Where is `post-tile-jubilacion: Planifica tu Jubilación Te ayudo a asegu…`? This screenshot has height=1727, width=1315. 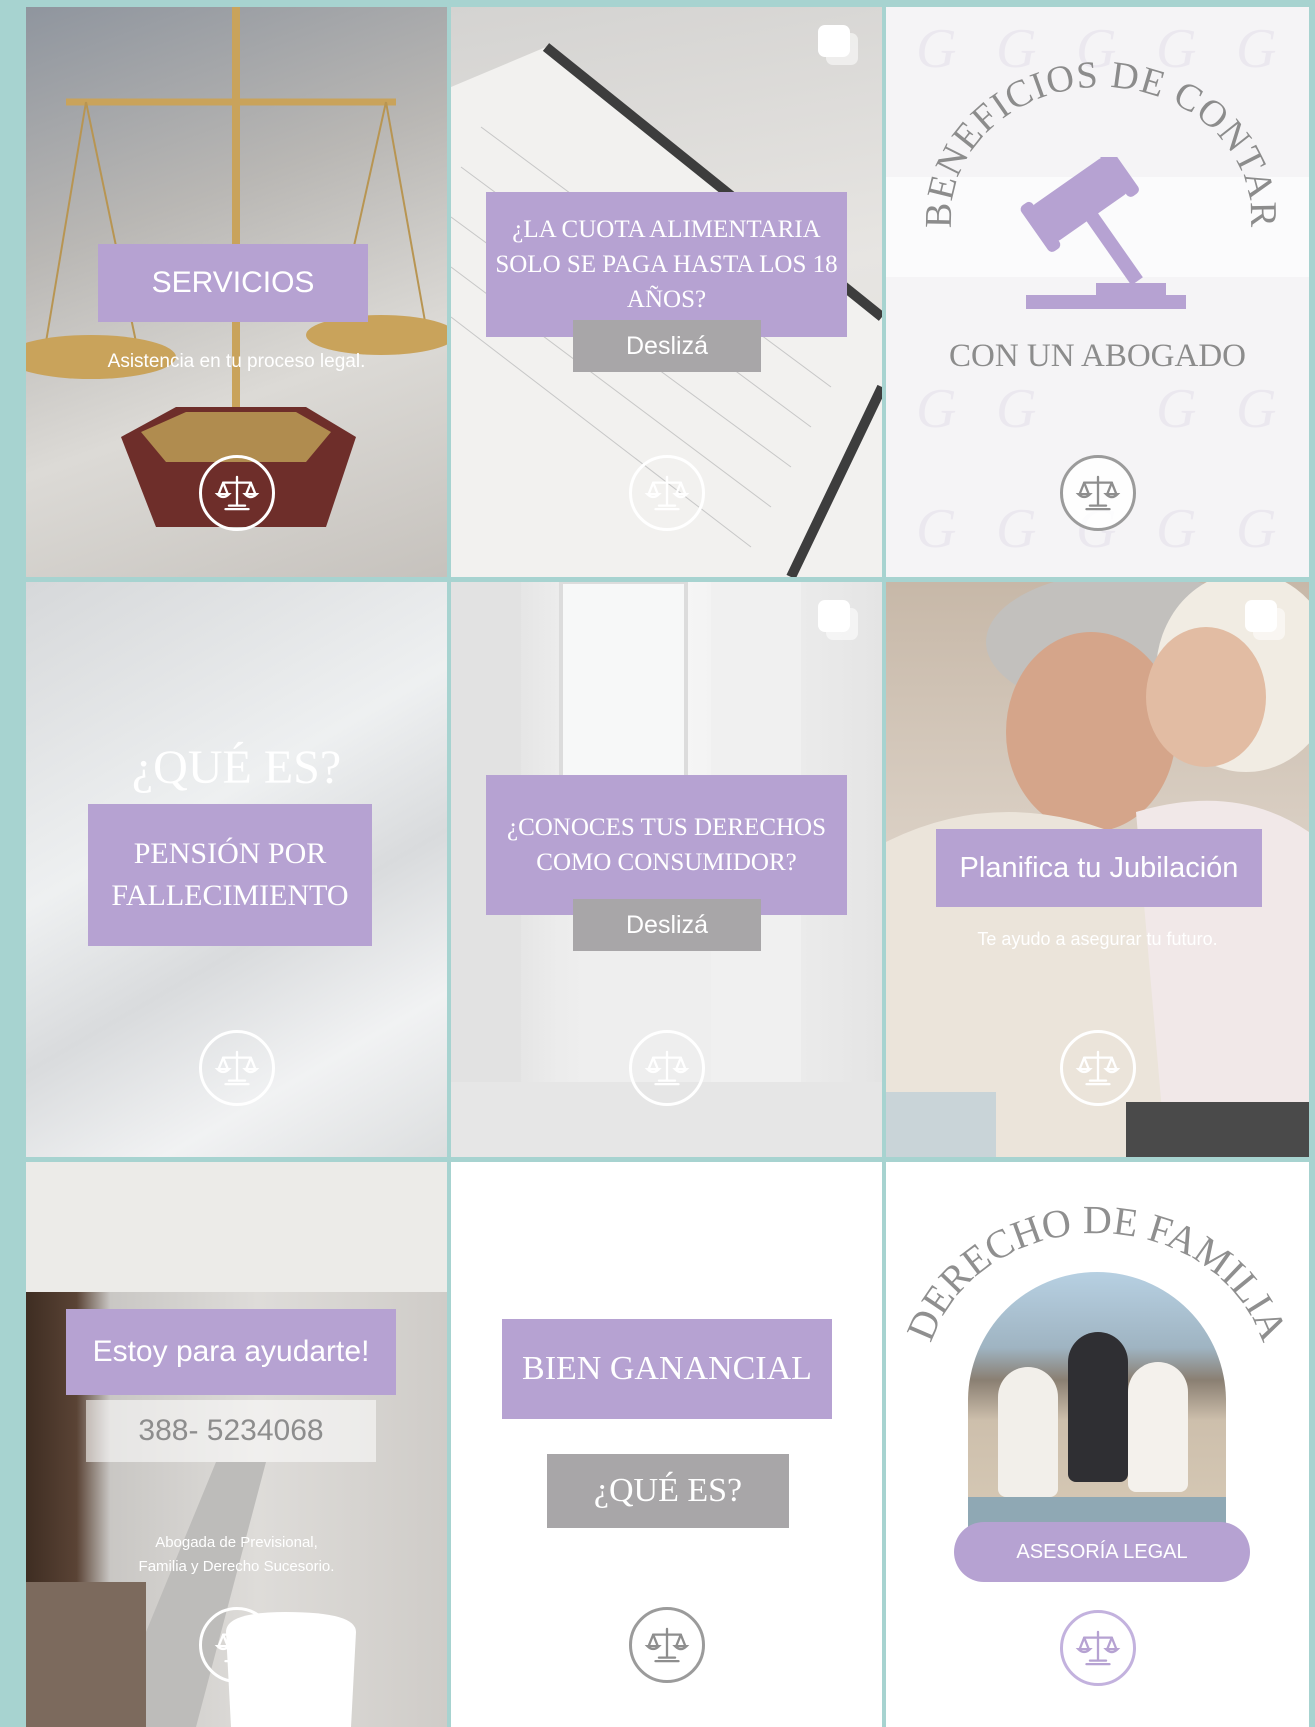
post-tile-jubilacion: Planifica tu Jubilación Te ayudo a asegu… is located at coordinates (1097, 869).